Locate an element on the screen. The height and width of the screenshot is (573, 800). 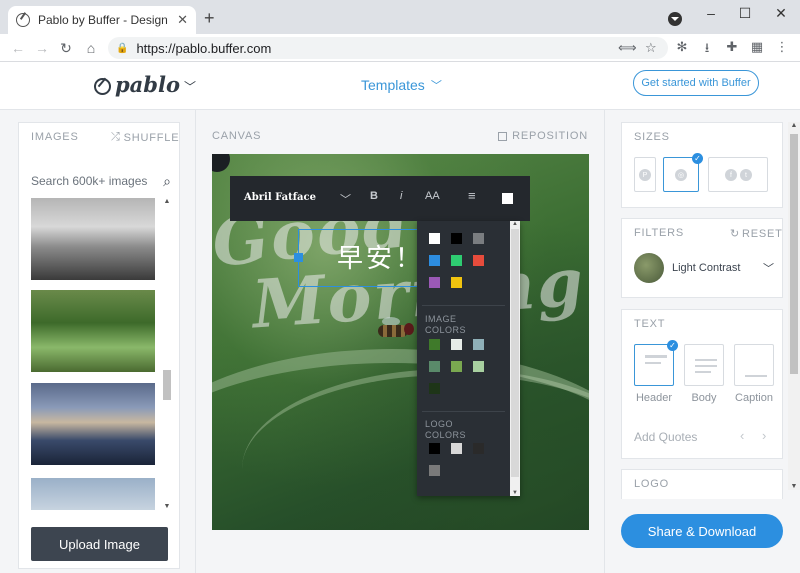
browser-menu-icon: ⋮ is located at coordinates (782, 47).